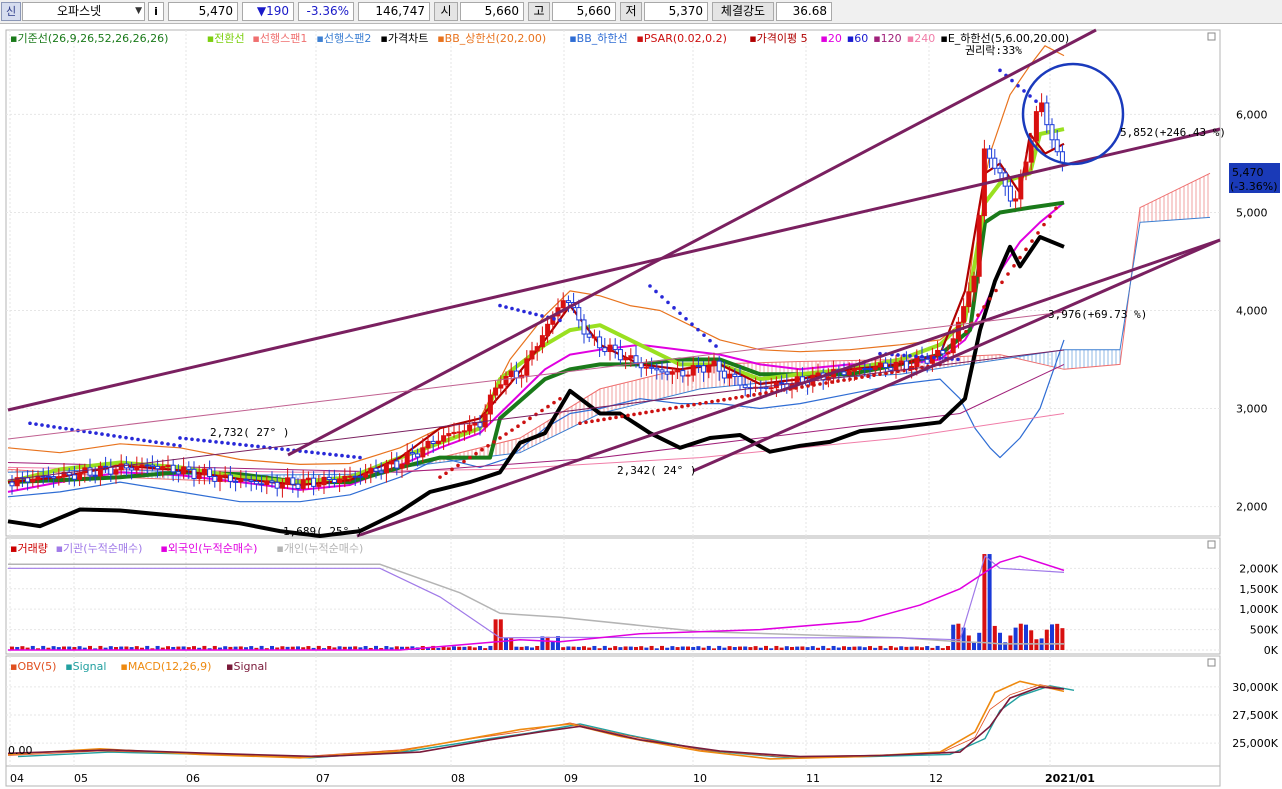 This screenshot has width=1282, height=789. What do you see at coordinates (536, 602) in the screenshot?
I see `volume-bars` at bounding box center [536, 602].